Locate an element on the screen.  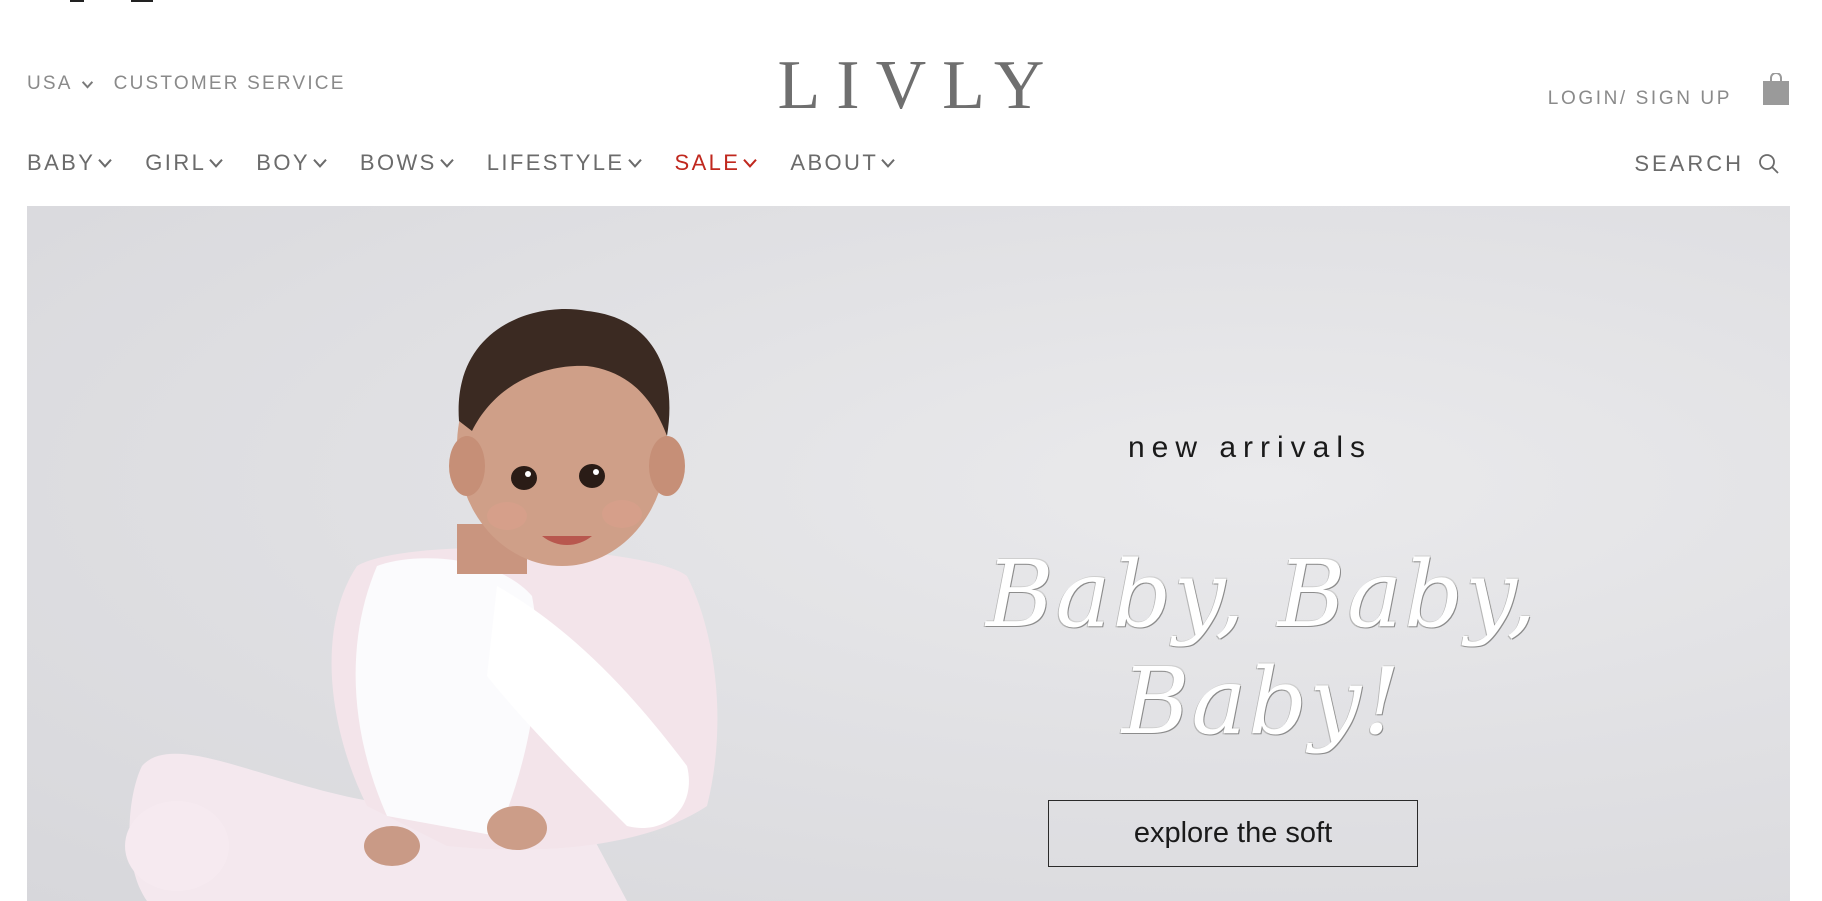
nav-item-lifestyle: LIFESTYLE is located at coordinates (565, 163).